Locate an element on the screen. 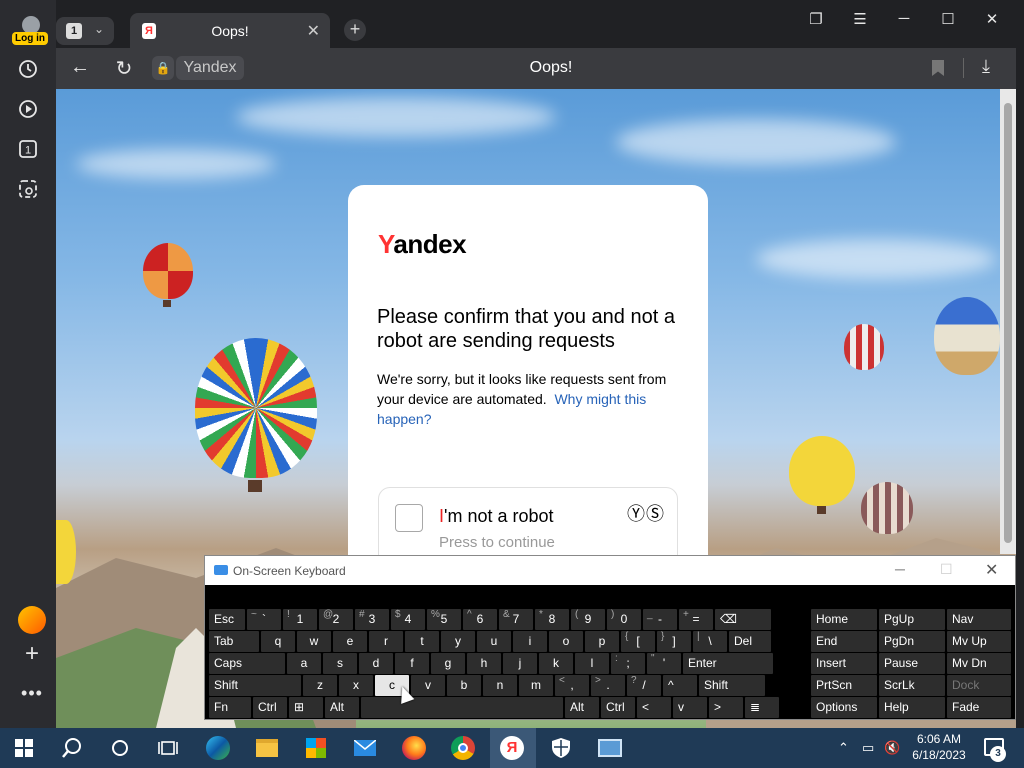 The height and width of the screenshot is (768, 1024). download-icon: ⤓ is located at coordinates (986, 66).